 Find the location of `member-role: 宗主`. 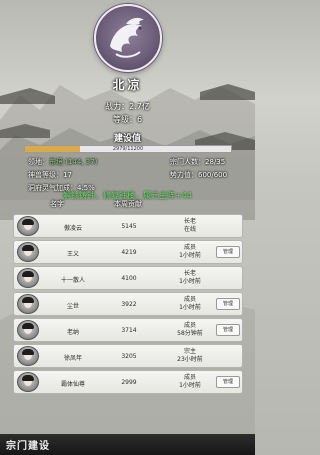

member-role: 宗主 is located at coordinates (189, 351).